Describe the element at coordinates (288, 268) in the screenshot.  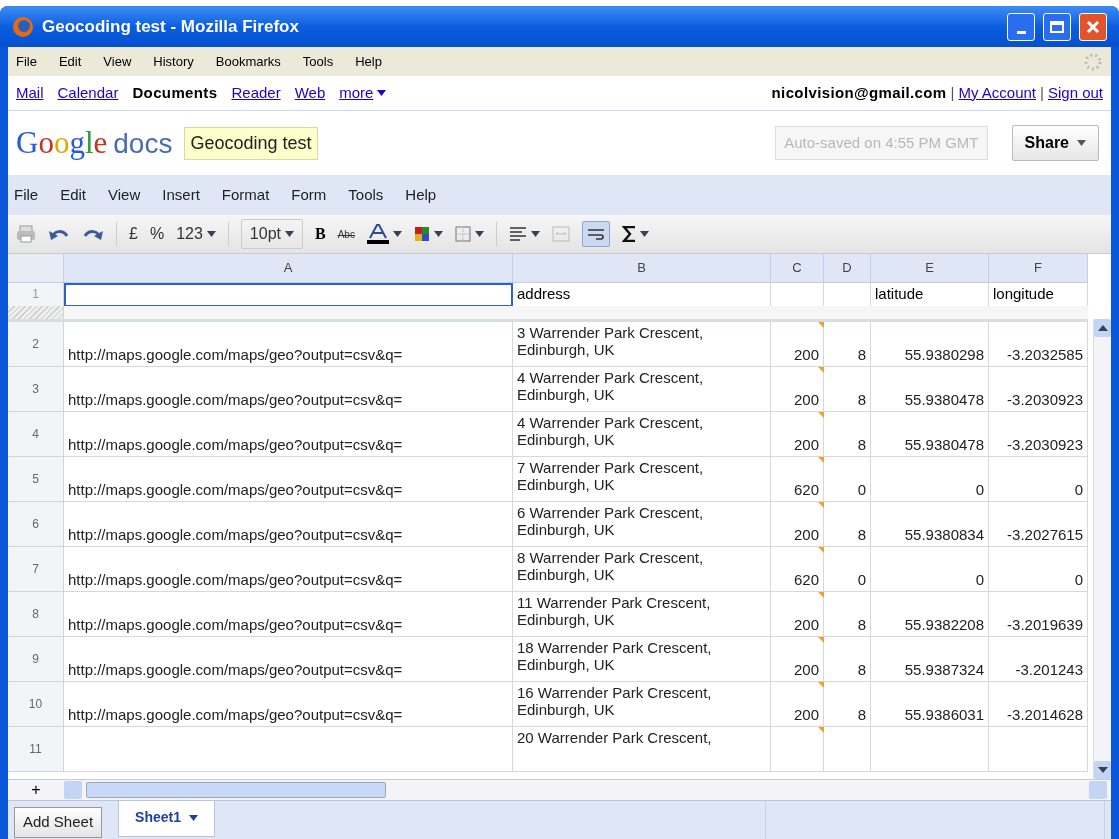
I see `column-header: A` at that location.